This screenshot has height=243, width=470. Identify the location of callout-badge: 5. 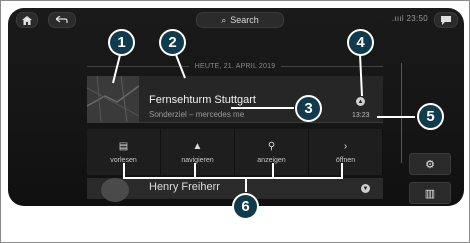
(430, 116).